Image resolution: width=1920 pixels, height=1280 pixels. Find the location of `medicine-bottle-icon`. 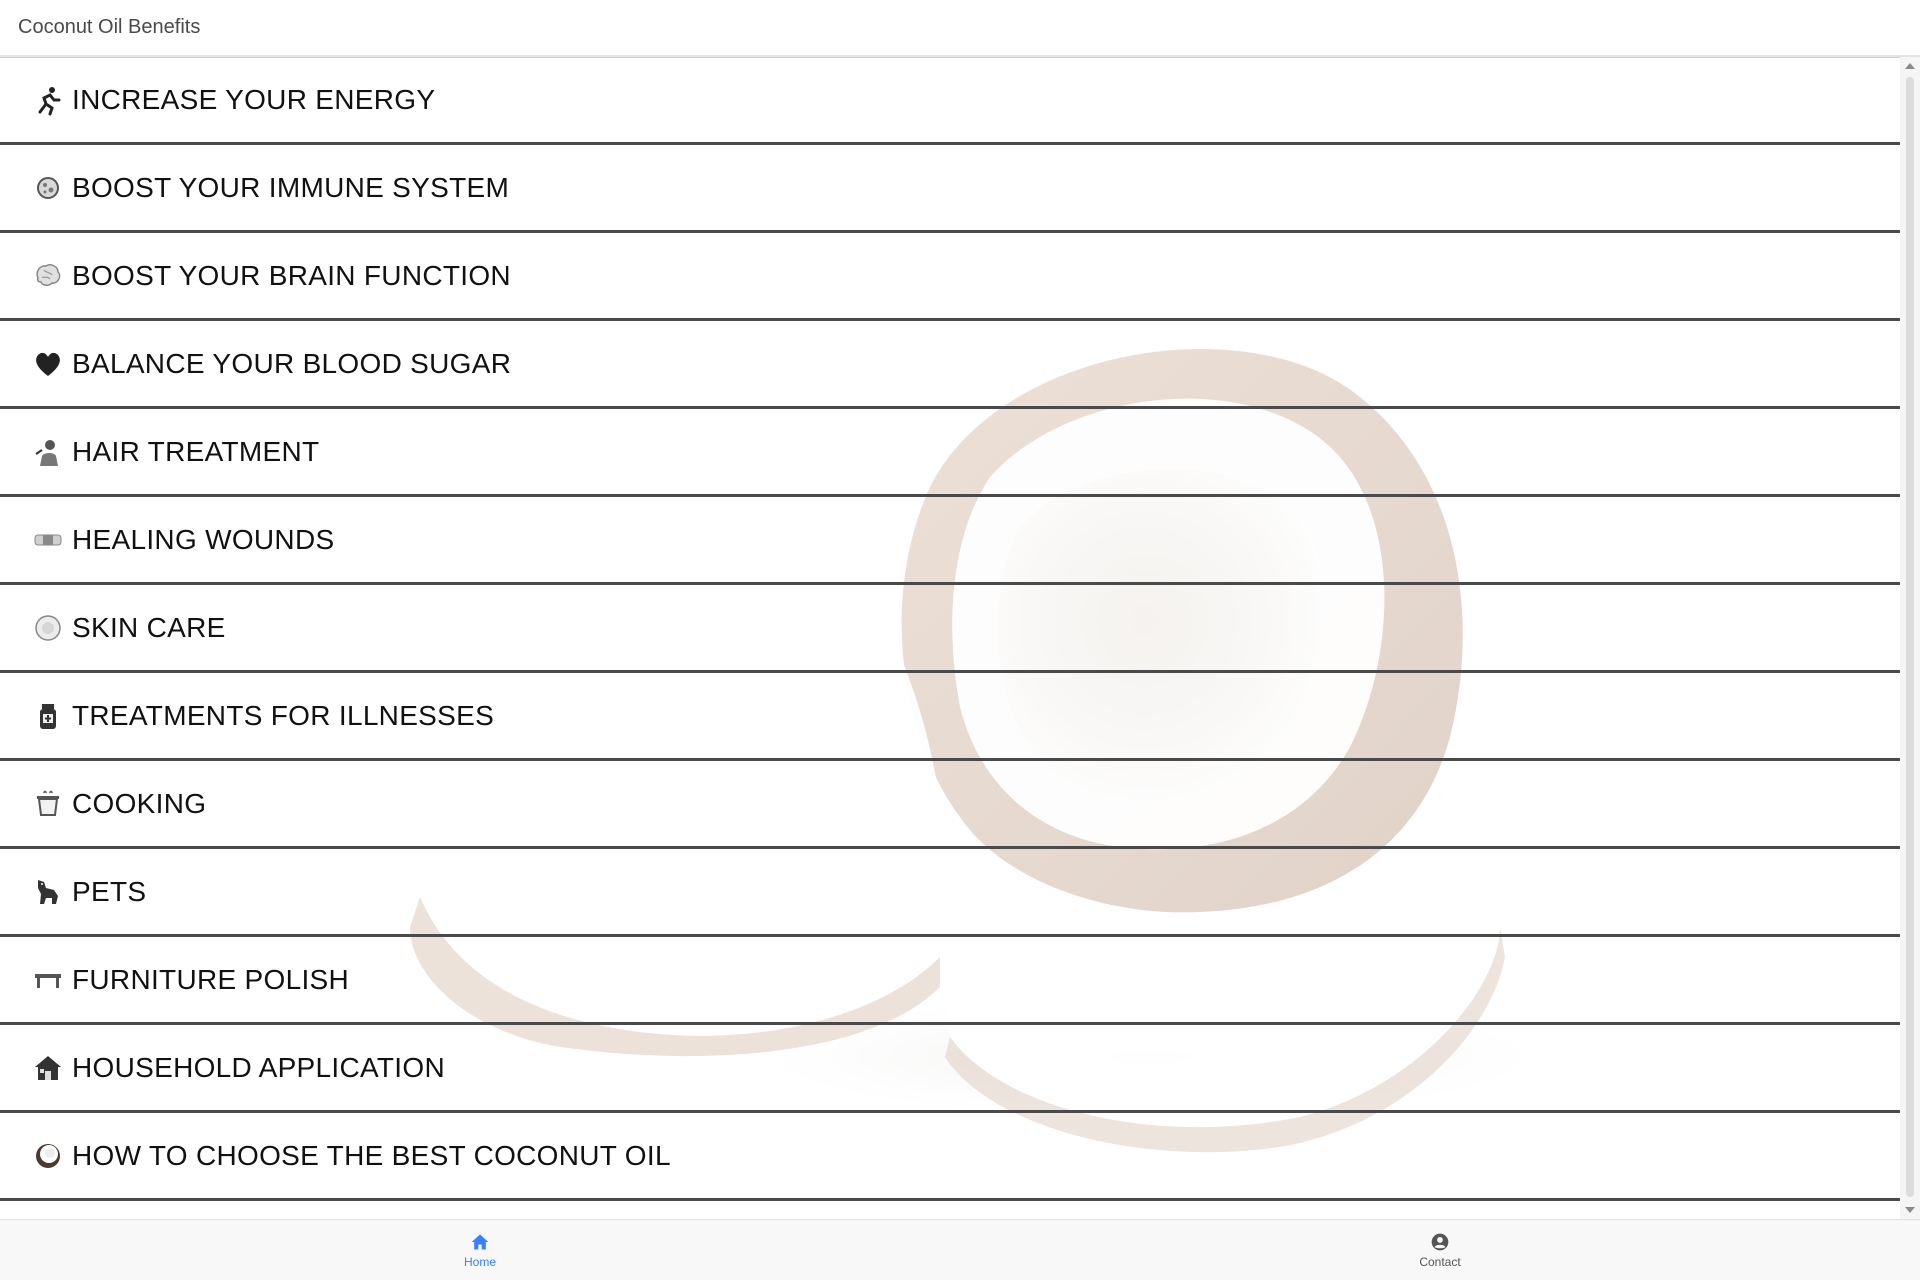

medicine-bottle-icon is located at coordinates (48, 716).